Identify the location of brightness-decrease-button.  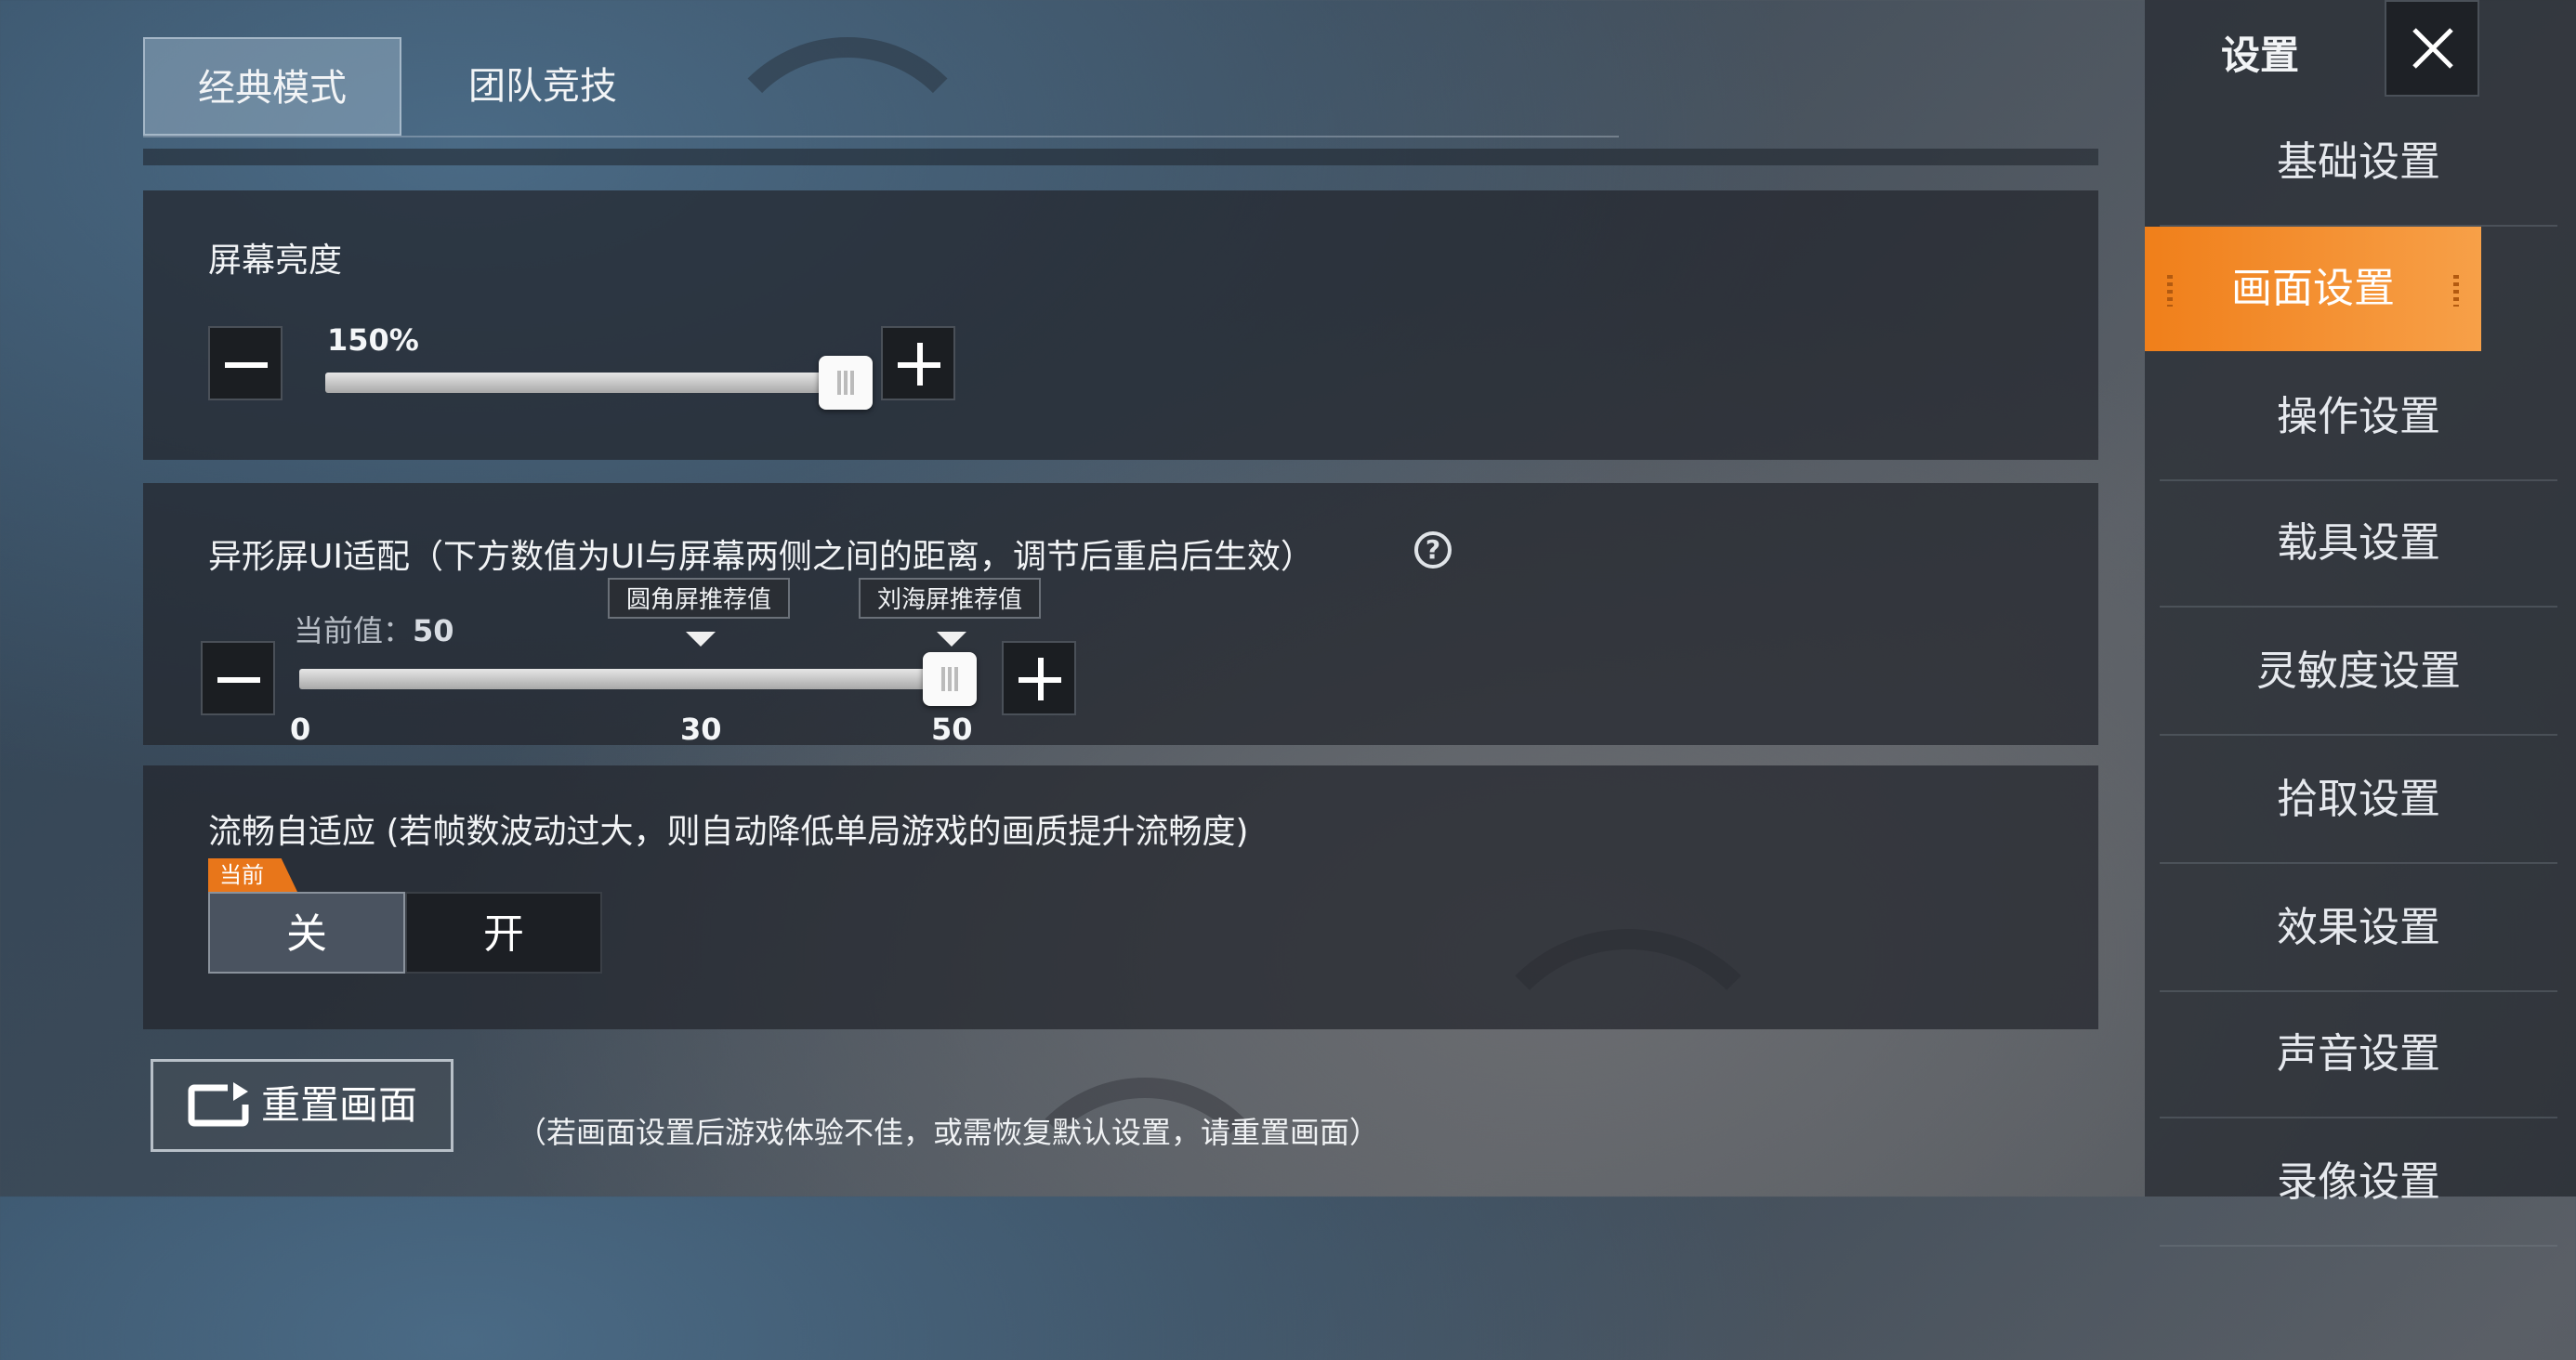
(245, 363).